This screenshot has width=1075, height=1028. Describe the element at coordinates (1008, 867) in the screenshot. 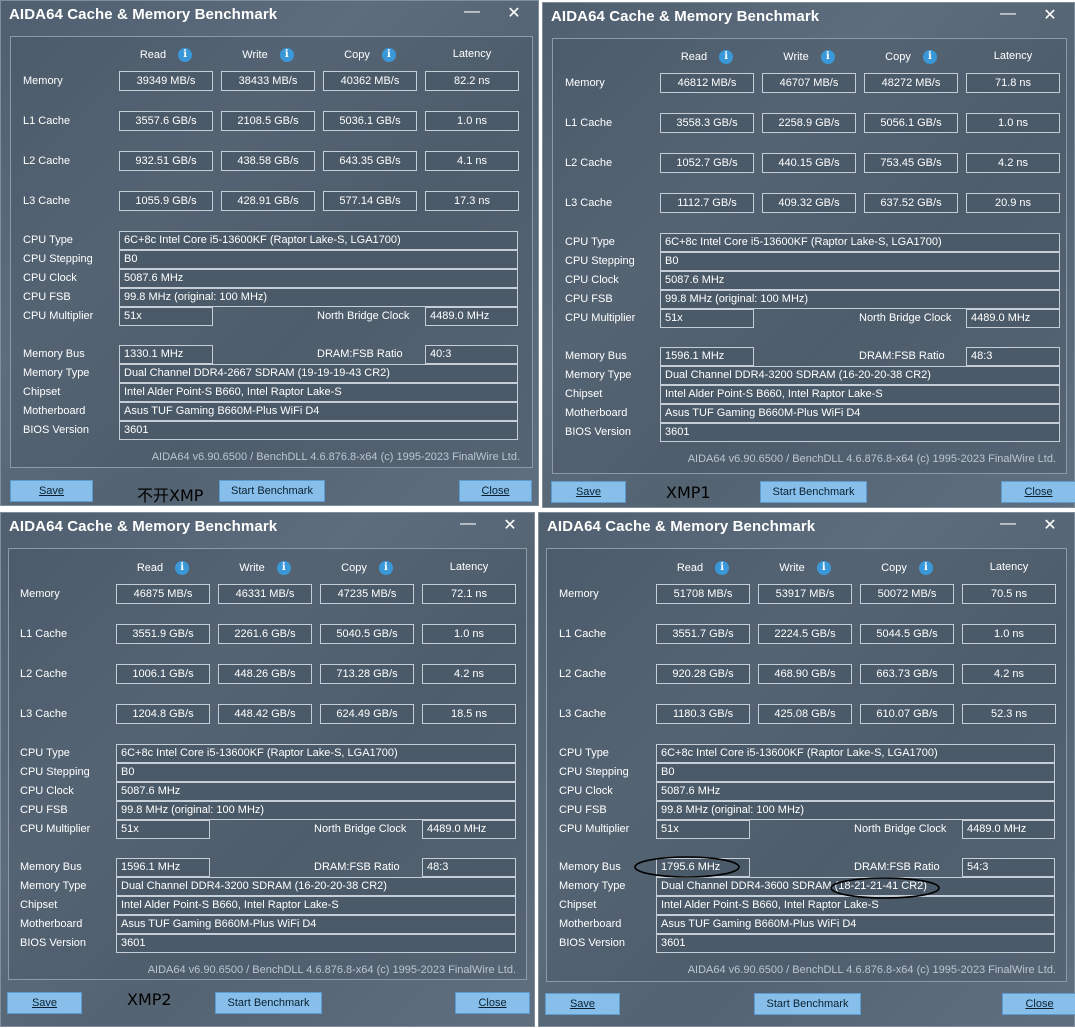

I see `dram-fsb-ratio-value: 54:3` at that location.